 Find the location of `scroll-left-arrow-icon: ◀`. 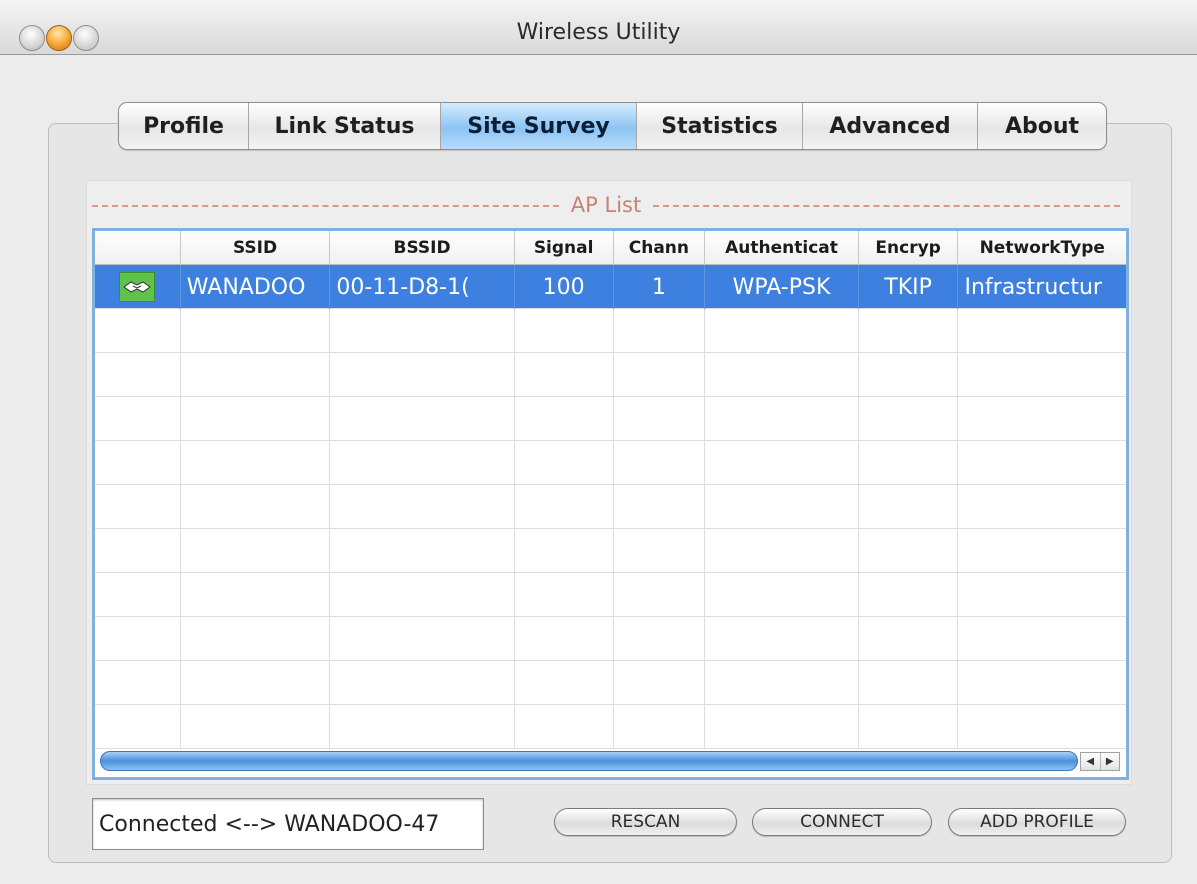

scroll-left-arrow-icon: ◀ is located at coordinates (1091, 761).